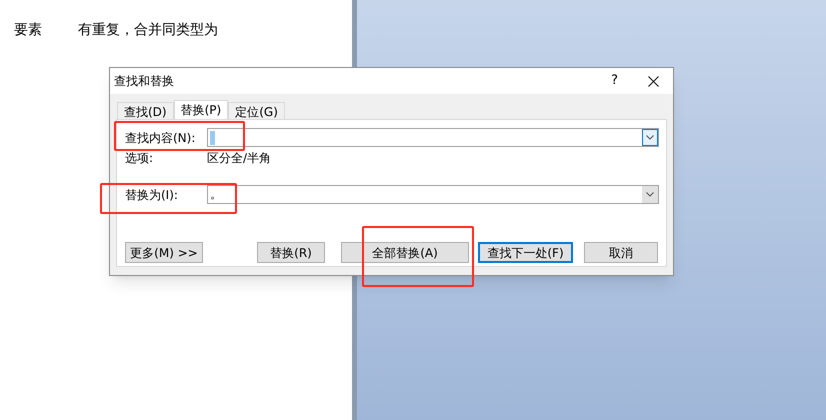 This screenshot has height=420, width=826. Describe the element at coordinates (525, 252) in the screenshot. I see `dialog-button: 查找下一处(F)` at that location.